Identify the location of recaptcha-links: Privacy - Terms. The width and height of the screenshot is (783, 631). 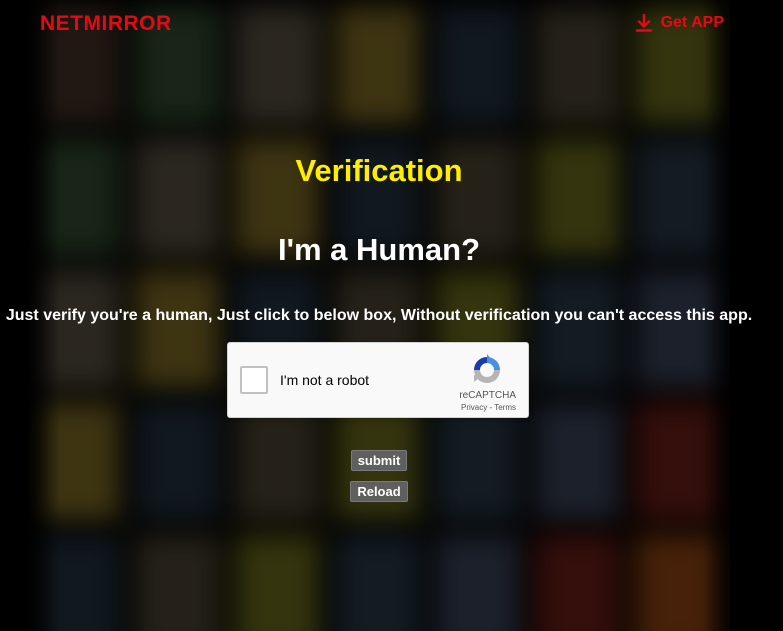
(488, 407).